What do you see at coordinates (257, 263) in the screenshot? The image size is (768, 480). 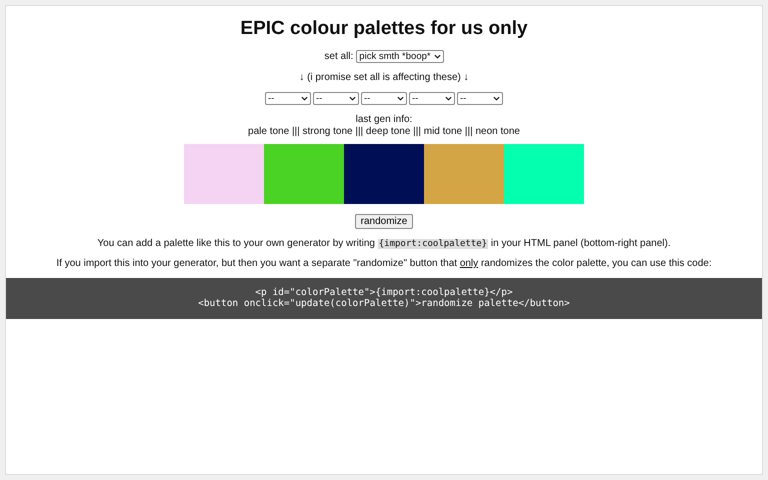 I see `sentence-text: If you import this into your generator, but then you want a separate "randomize" button that` at bounding box center [257, 263].